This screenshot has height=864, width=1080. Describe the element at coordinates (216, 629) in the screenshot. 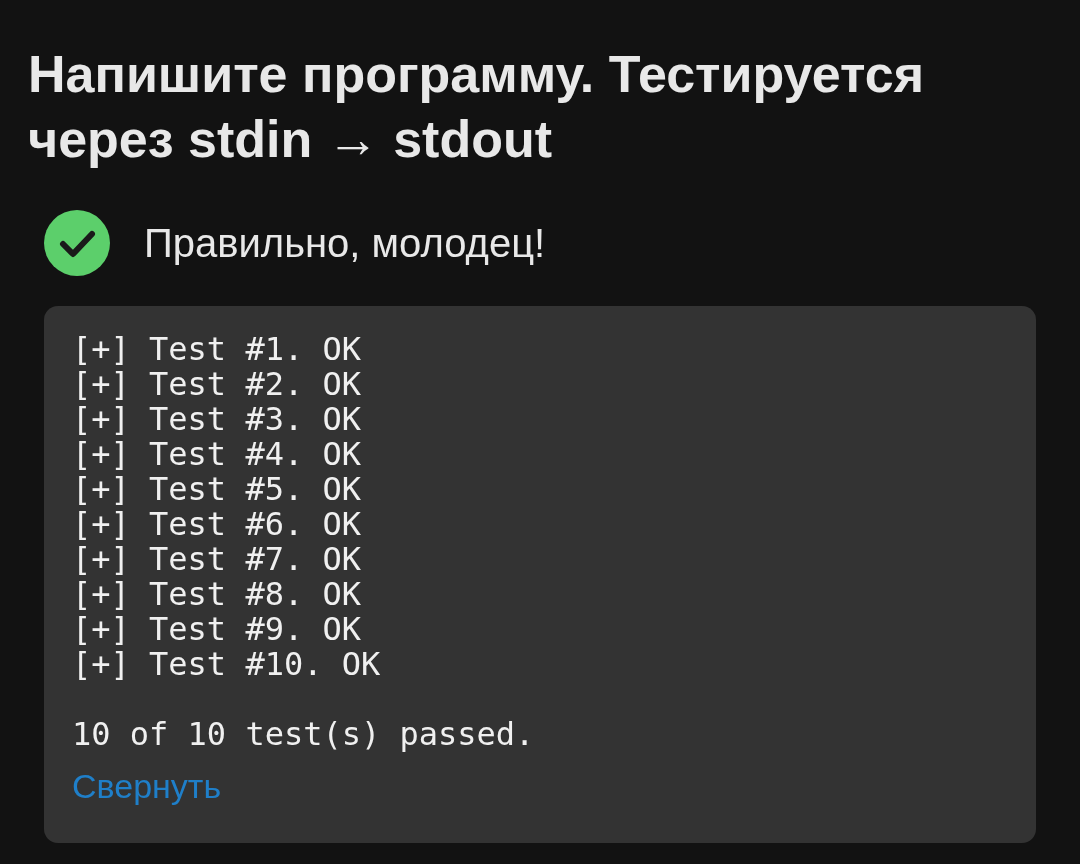

I see `output-line: [+] Test #9. OK` at that location.